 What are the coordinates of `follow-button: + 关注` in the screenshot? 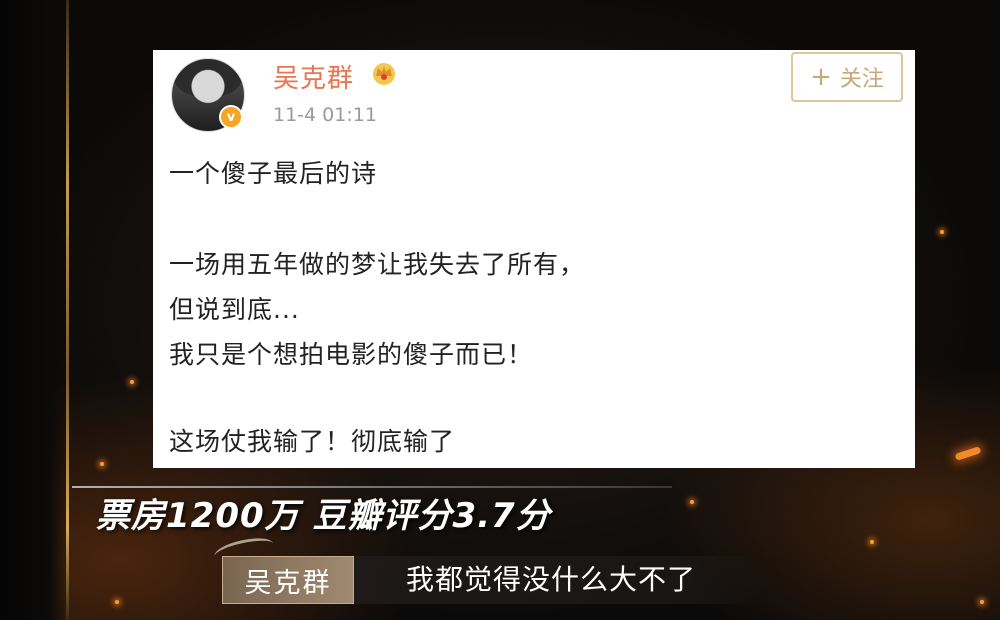 It's located at (847, 77).